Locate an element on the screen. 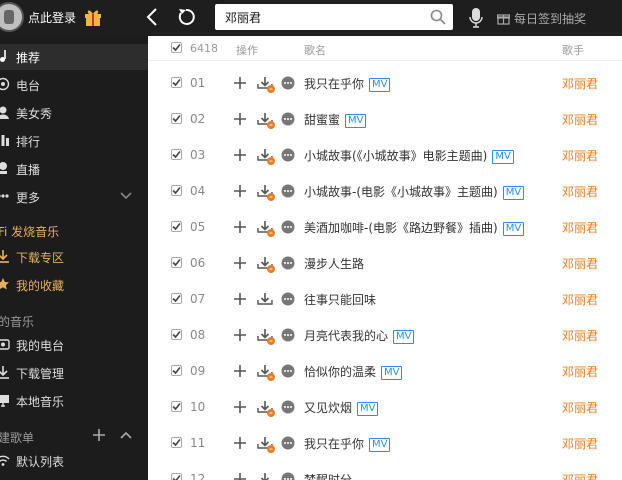 The width and height of the screenshot is (622, 480). table-row: 04 小城故事-(电影《小城故事》主题曲) MV 邓丽君 is located at coordinates (385, 191).